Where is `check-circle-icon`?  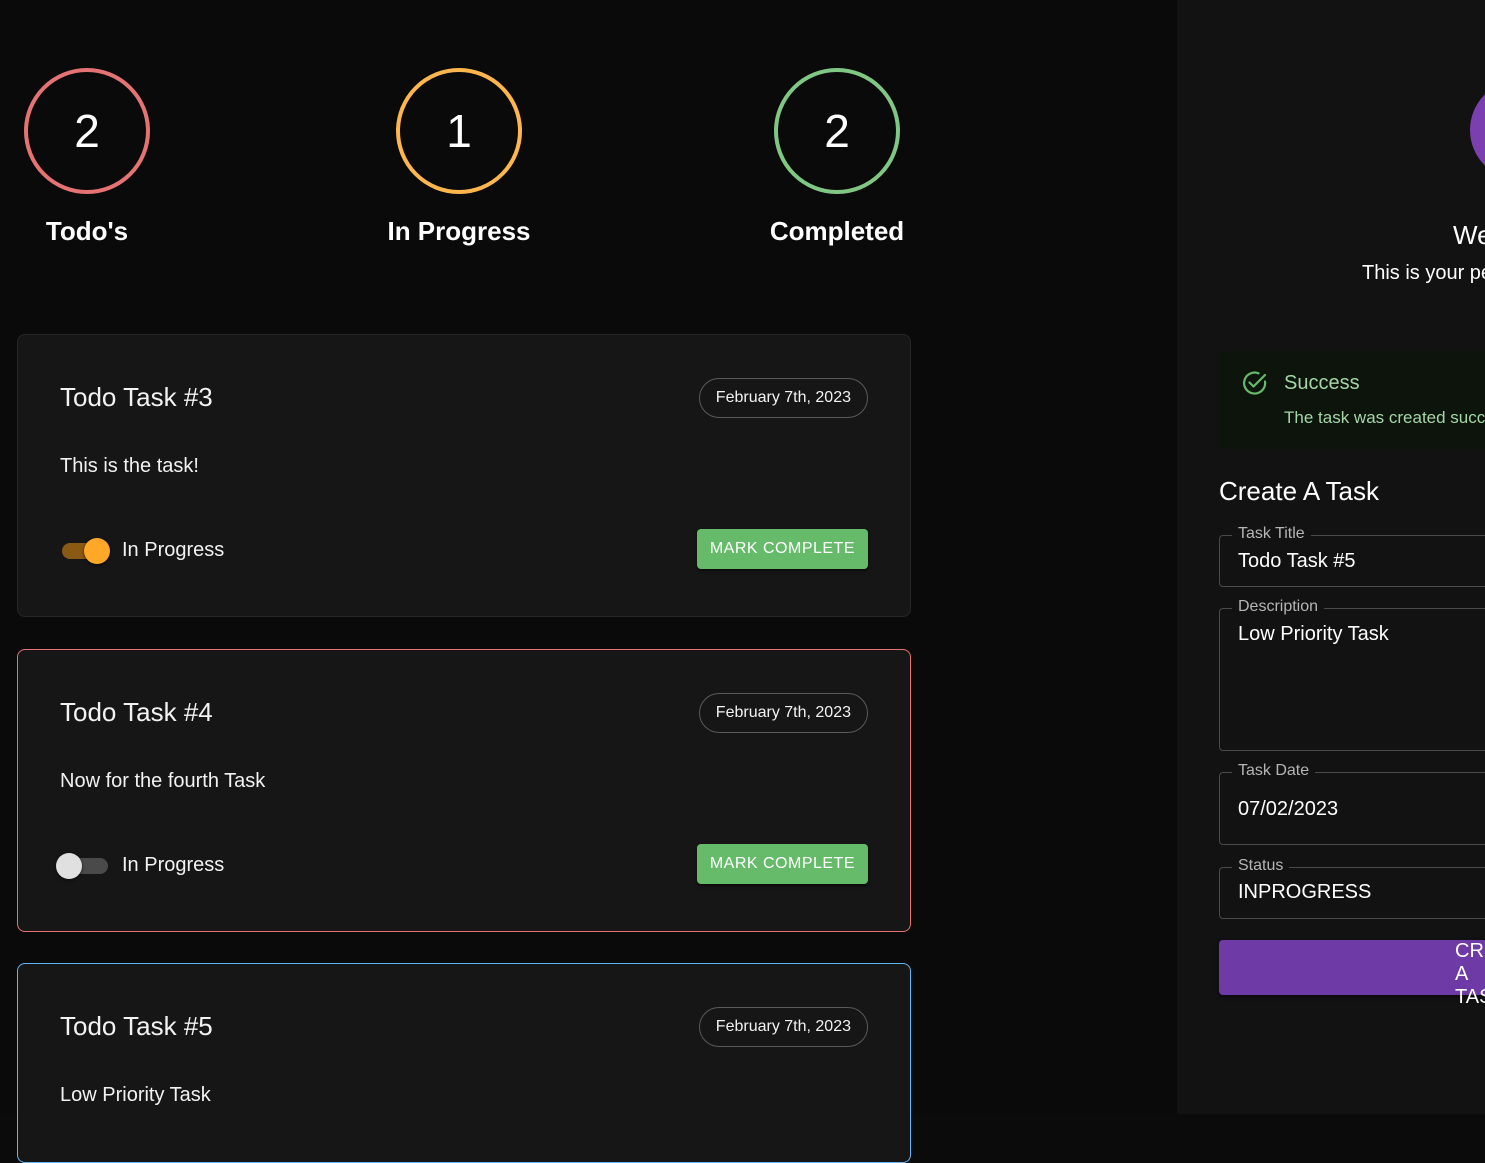
check-circle-icon is located at coordinates (1255, 383).